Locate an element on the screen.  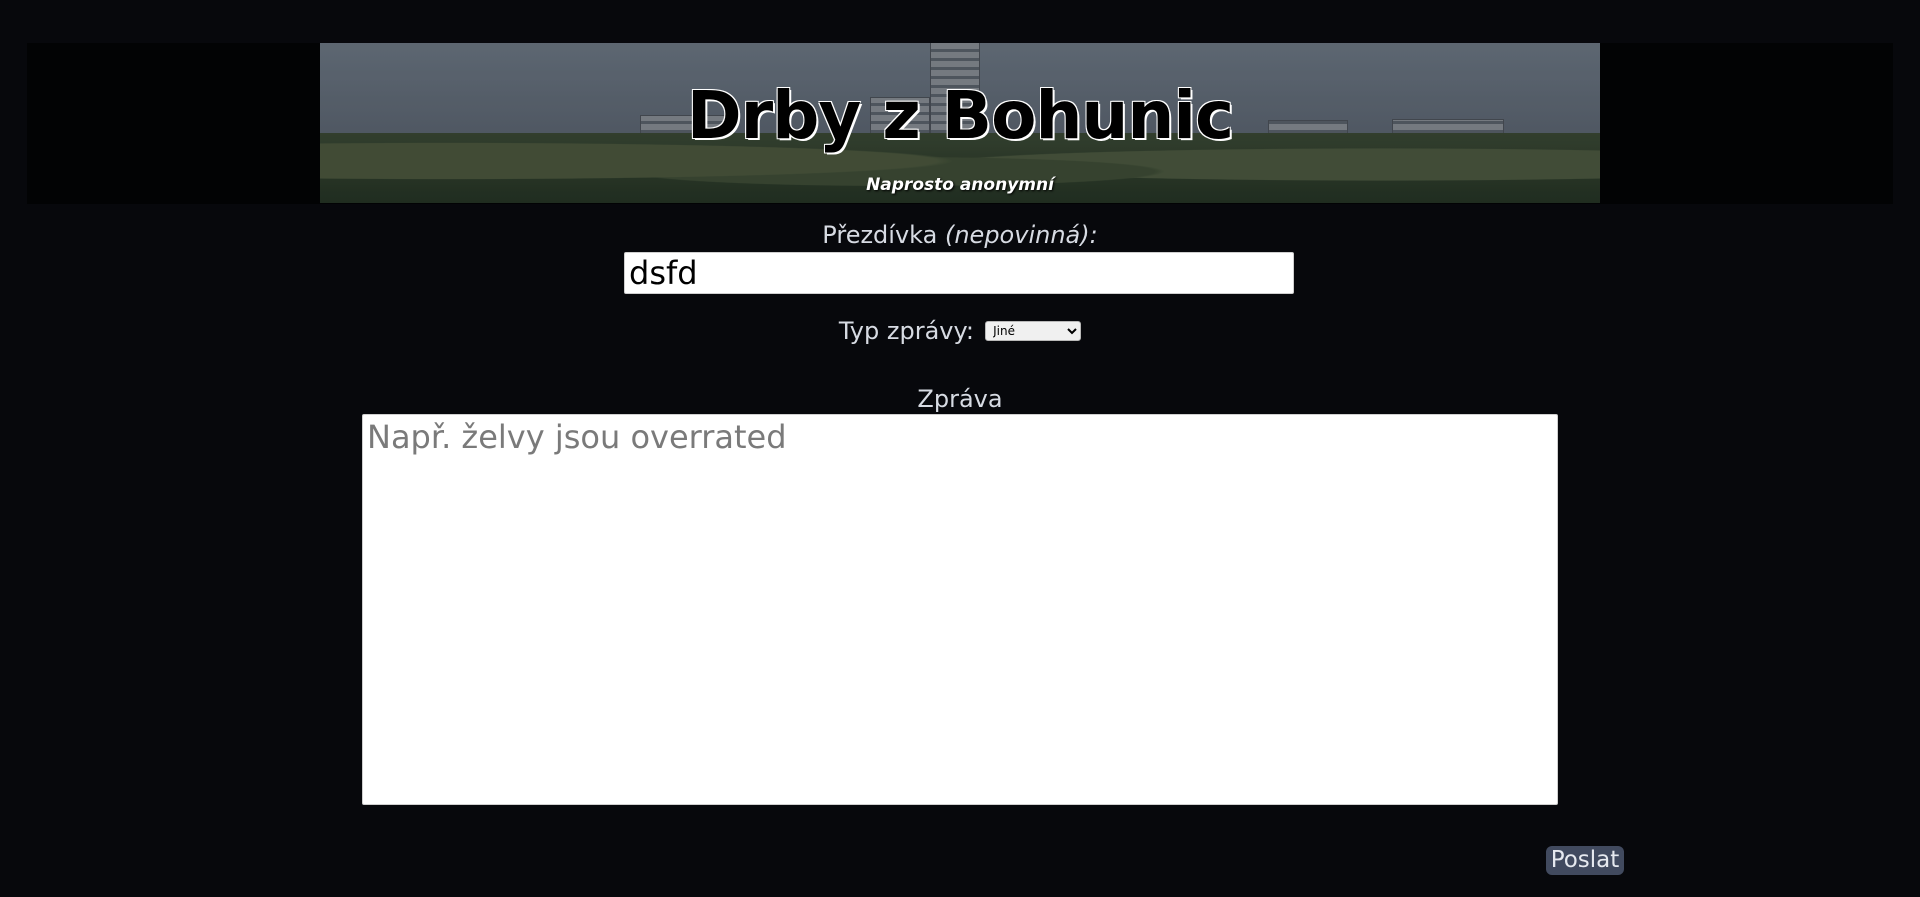
message-type-row: Typ zprávy: Jiné is located at coordinates (960, 332).